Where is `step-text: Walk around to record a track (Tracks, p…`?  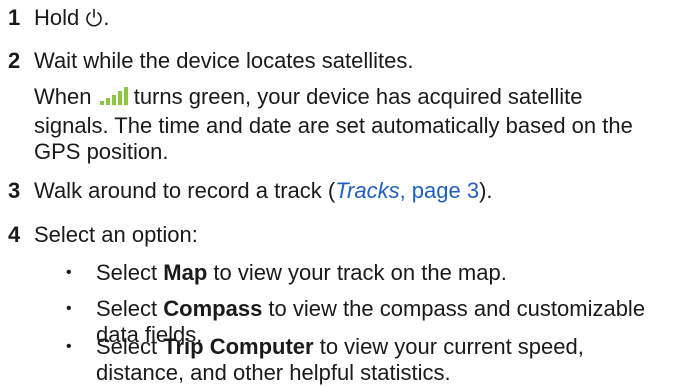
step-text: Walk around to record a track (Tracks, p… is located at coordinates (263, 190).